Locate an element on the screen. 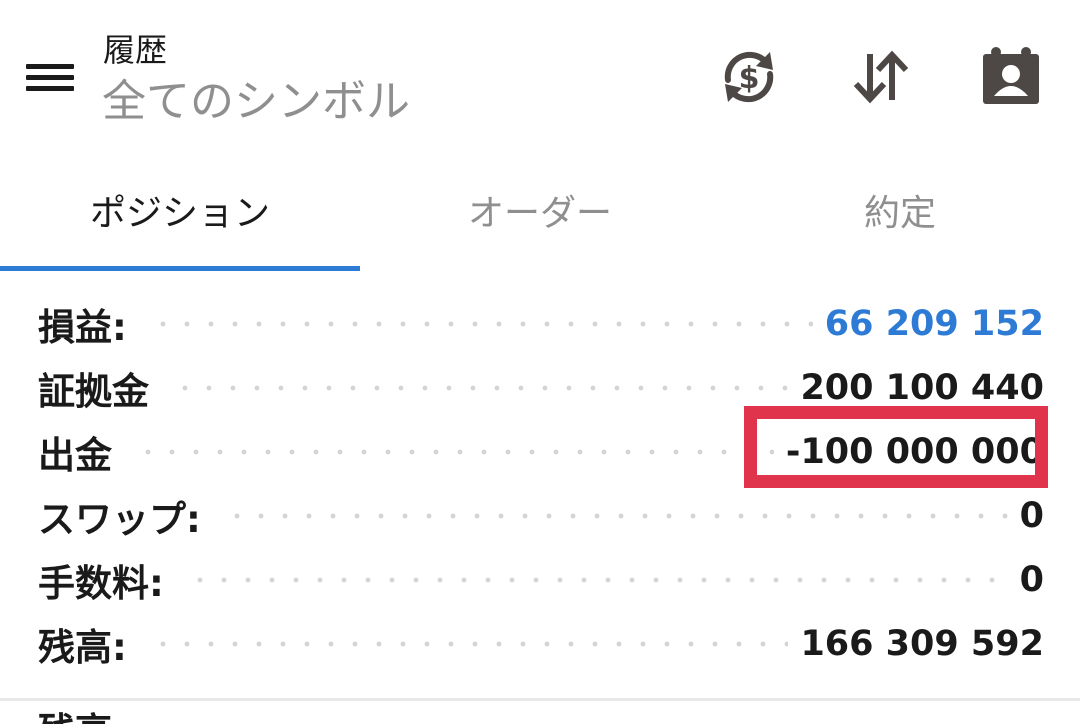 Image resolution: width=1080 pixels, height=724 pixels. margin-label: 証拠金 is located at coordinates (93, 391).